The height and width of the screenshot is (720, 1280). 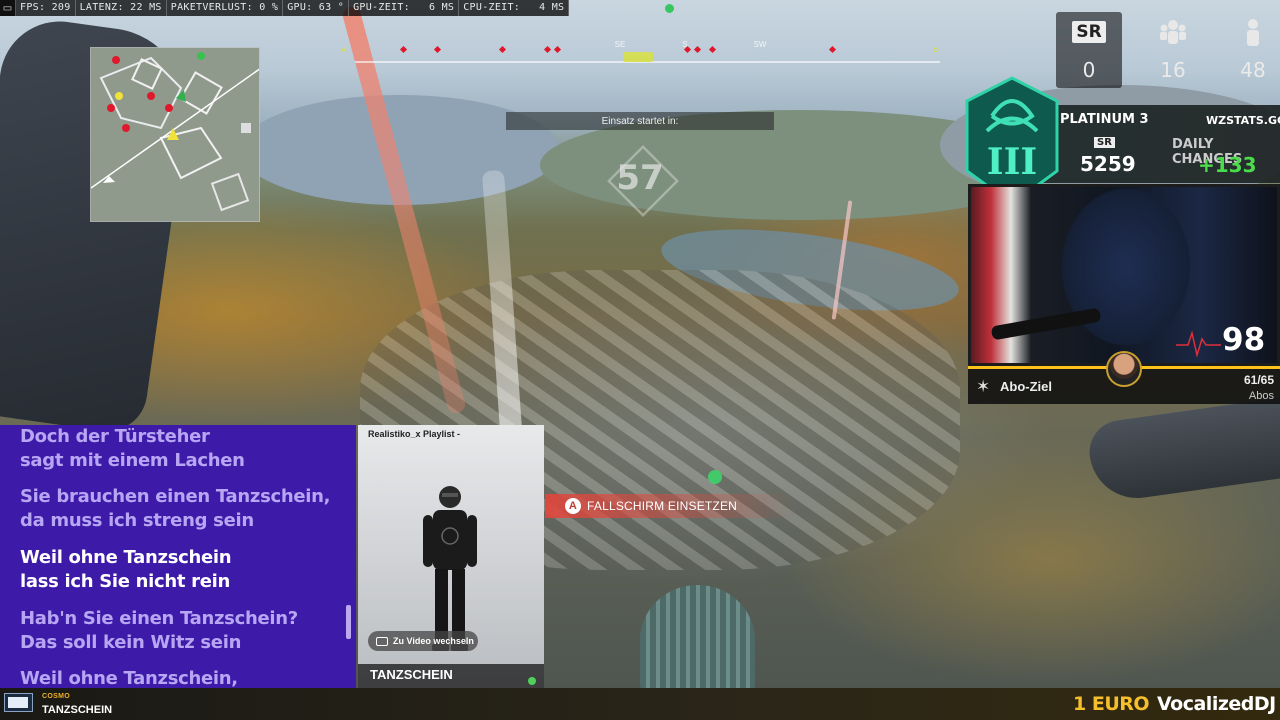 What do you see at coordinates (125, 581) in the screenshot?
I see `lyric-line-active: lass ich Sie nicht rein` at bounding box center [125, 581].